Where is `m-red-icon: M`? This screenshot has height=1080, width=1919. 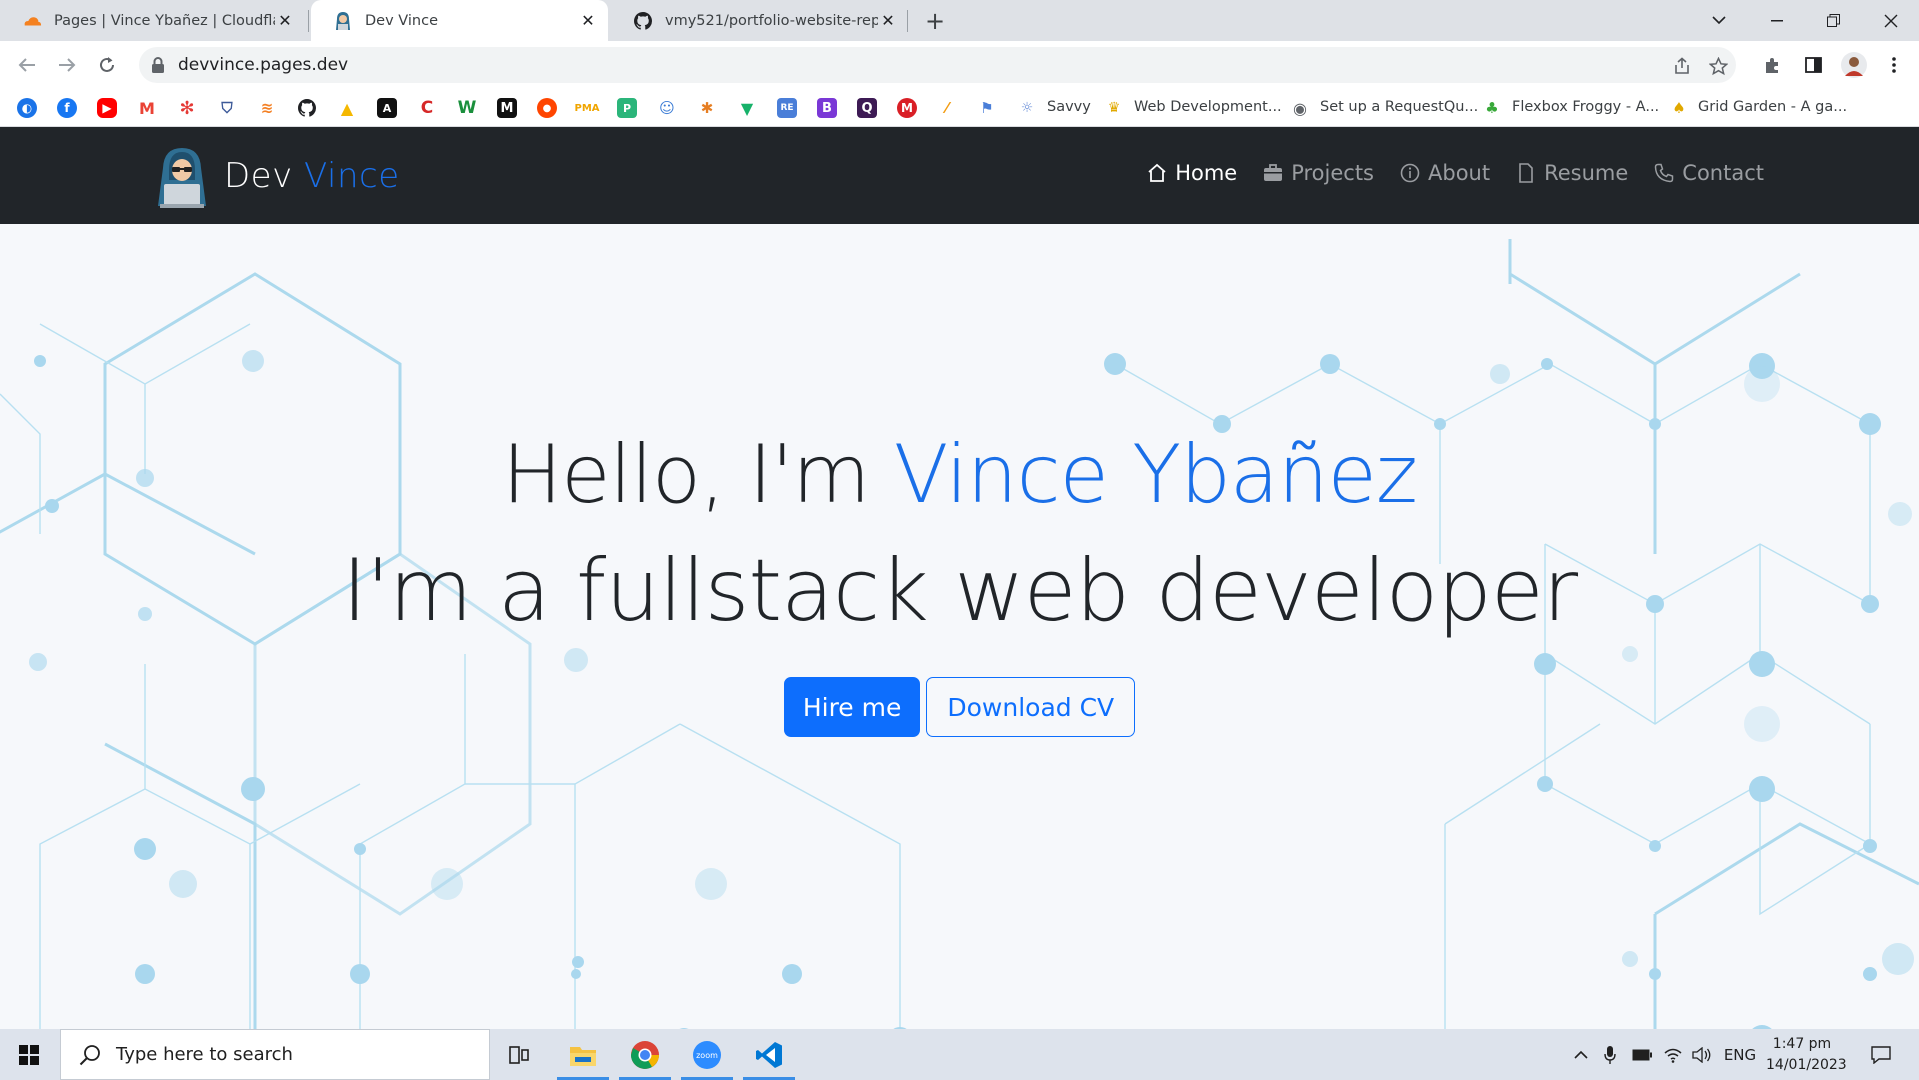 m-red-icon: M is located at coordinates (907, 108).